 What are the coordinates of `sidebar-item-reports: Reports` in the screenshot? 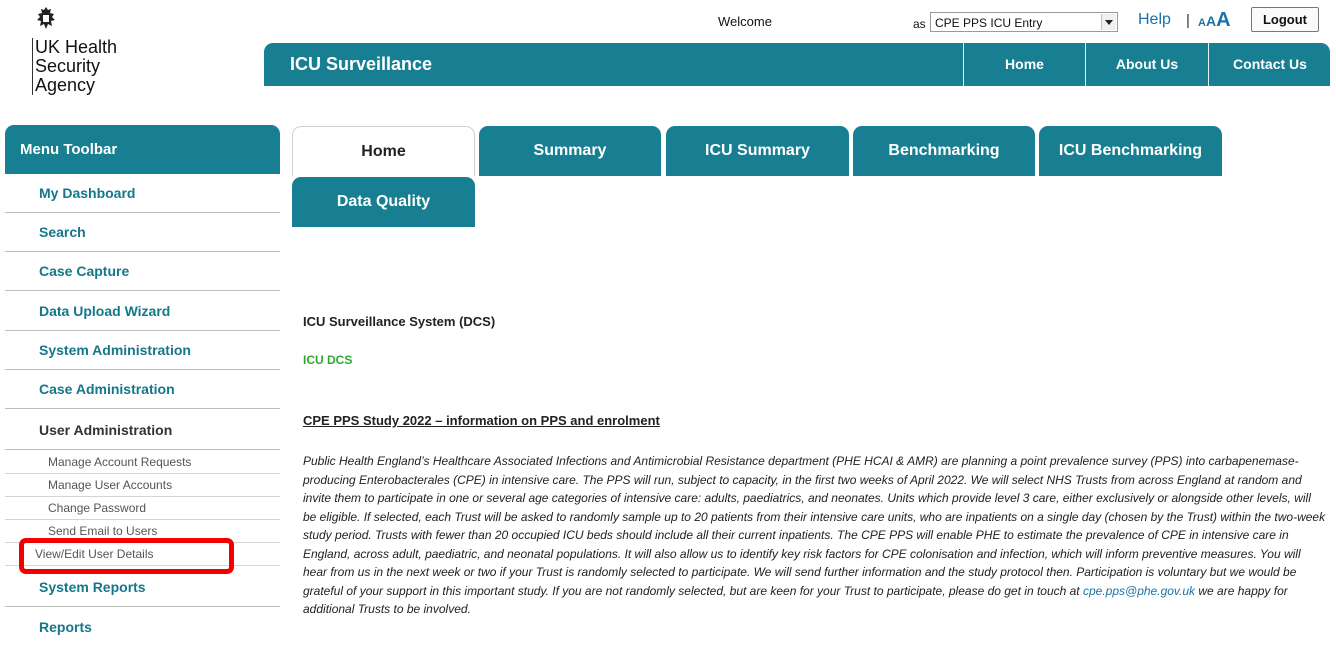 It's located at (142, 627).